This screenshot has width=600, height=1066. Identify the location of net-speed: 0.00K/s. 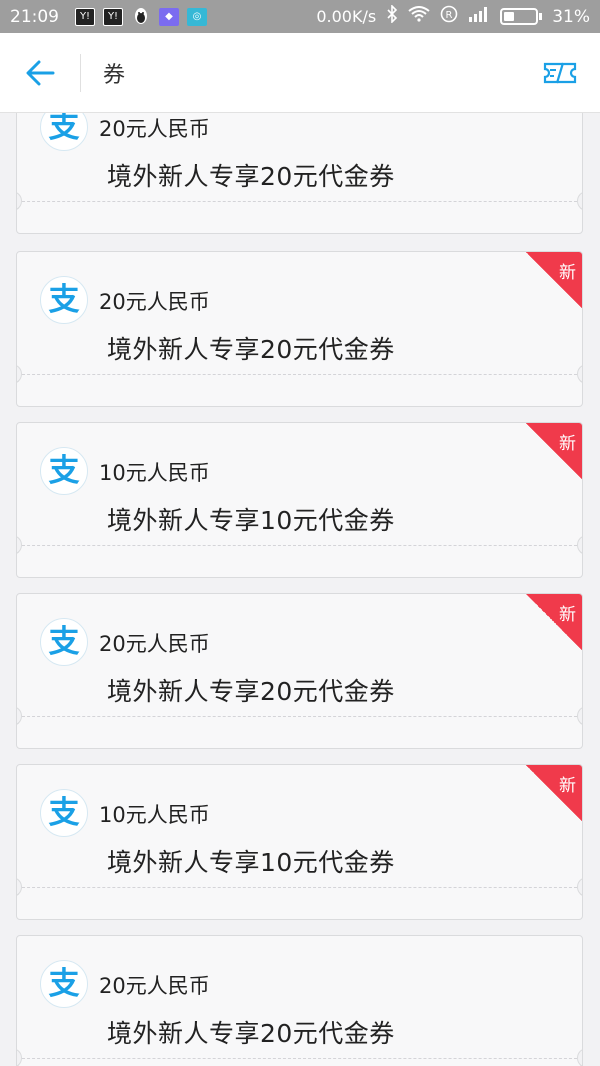
(346, 16).